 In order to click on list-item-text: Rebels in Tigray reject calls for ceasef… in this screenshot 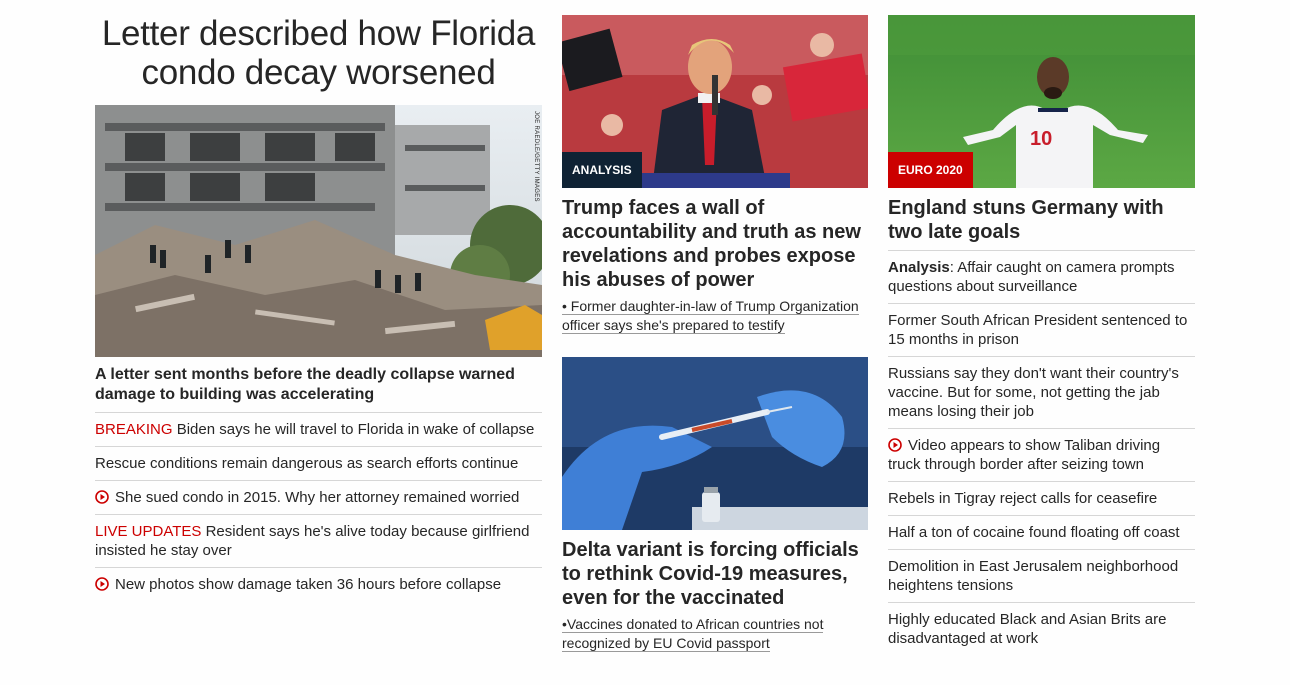, I will do `click(1023, 498)`.